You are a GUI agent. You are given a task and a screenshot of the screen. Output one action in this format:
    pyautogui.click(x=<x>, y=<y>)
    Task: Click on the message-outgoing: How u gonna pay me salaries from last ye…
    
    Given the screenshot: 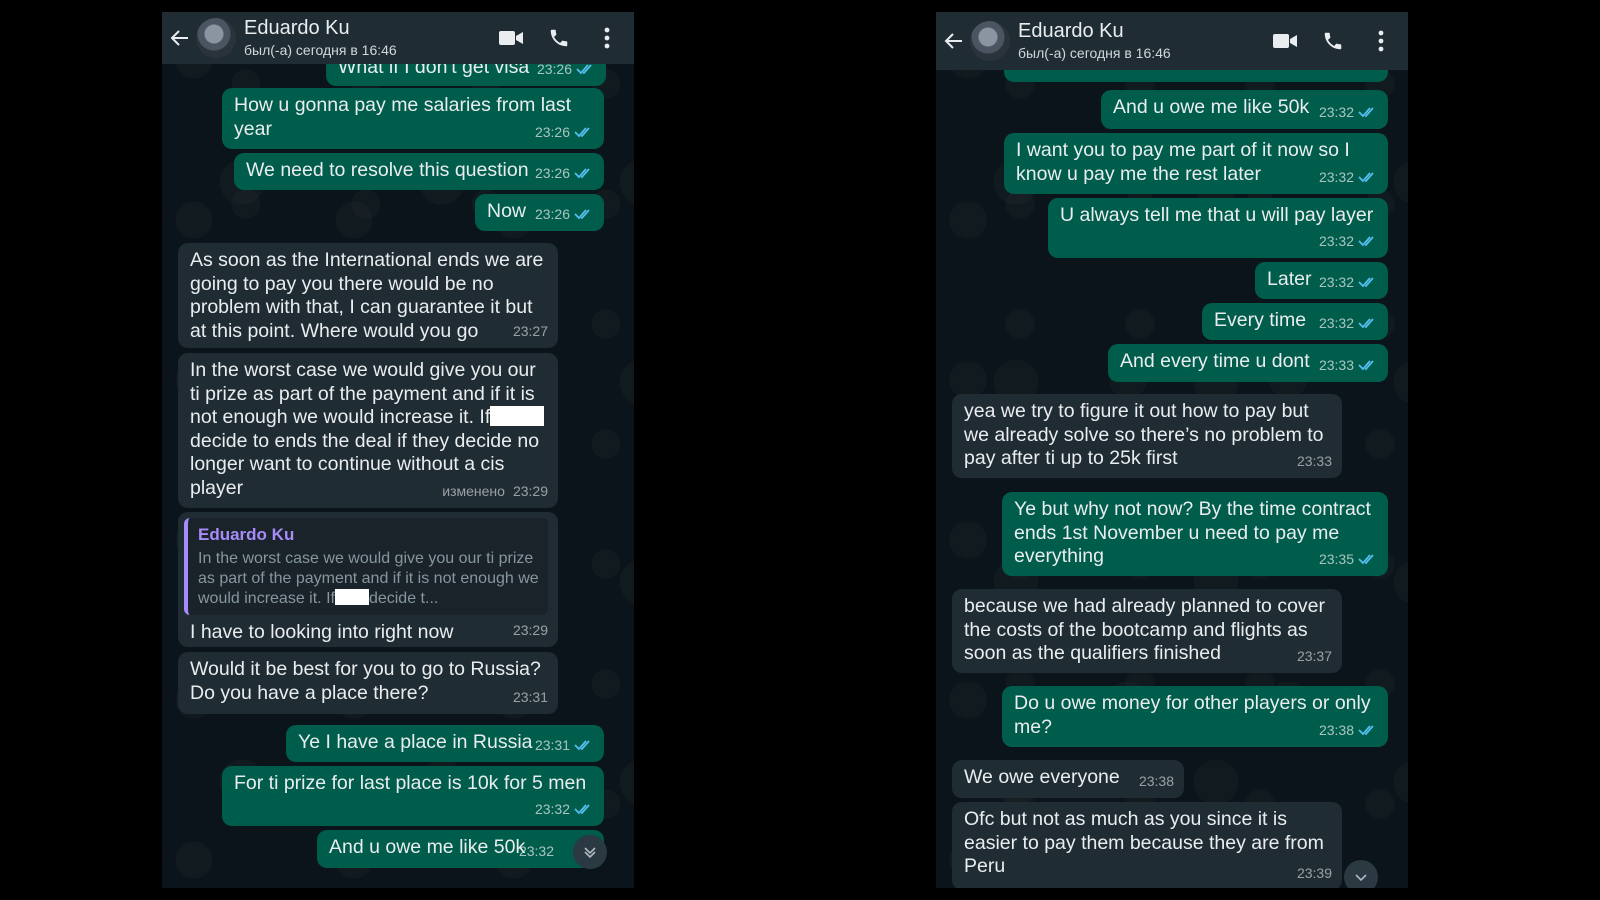 What is the action you would take?
    pyautogui.click(x=413, y=118)
    